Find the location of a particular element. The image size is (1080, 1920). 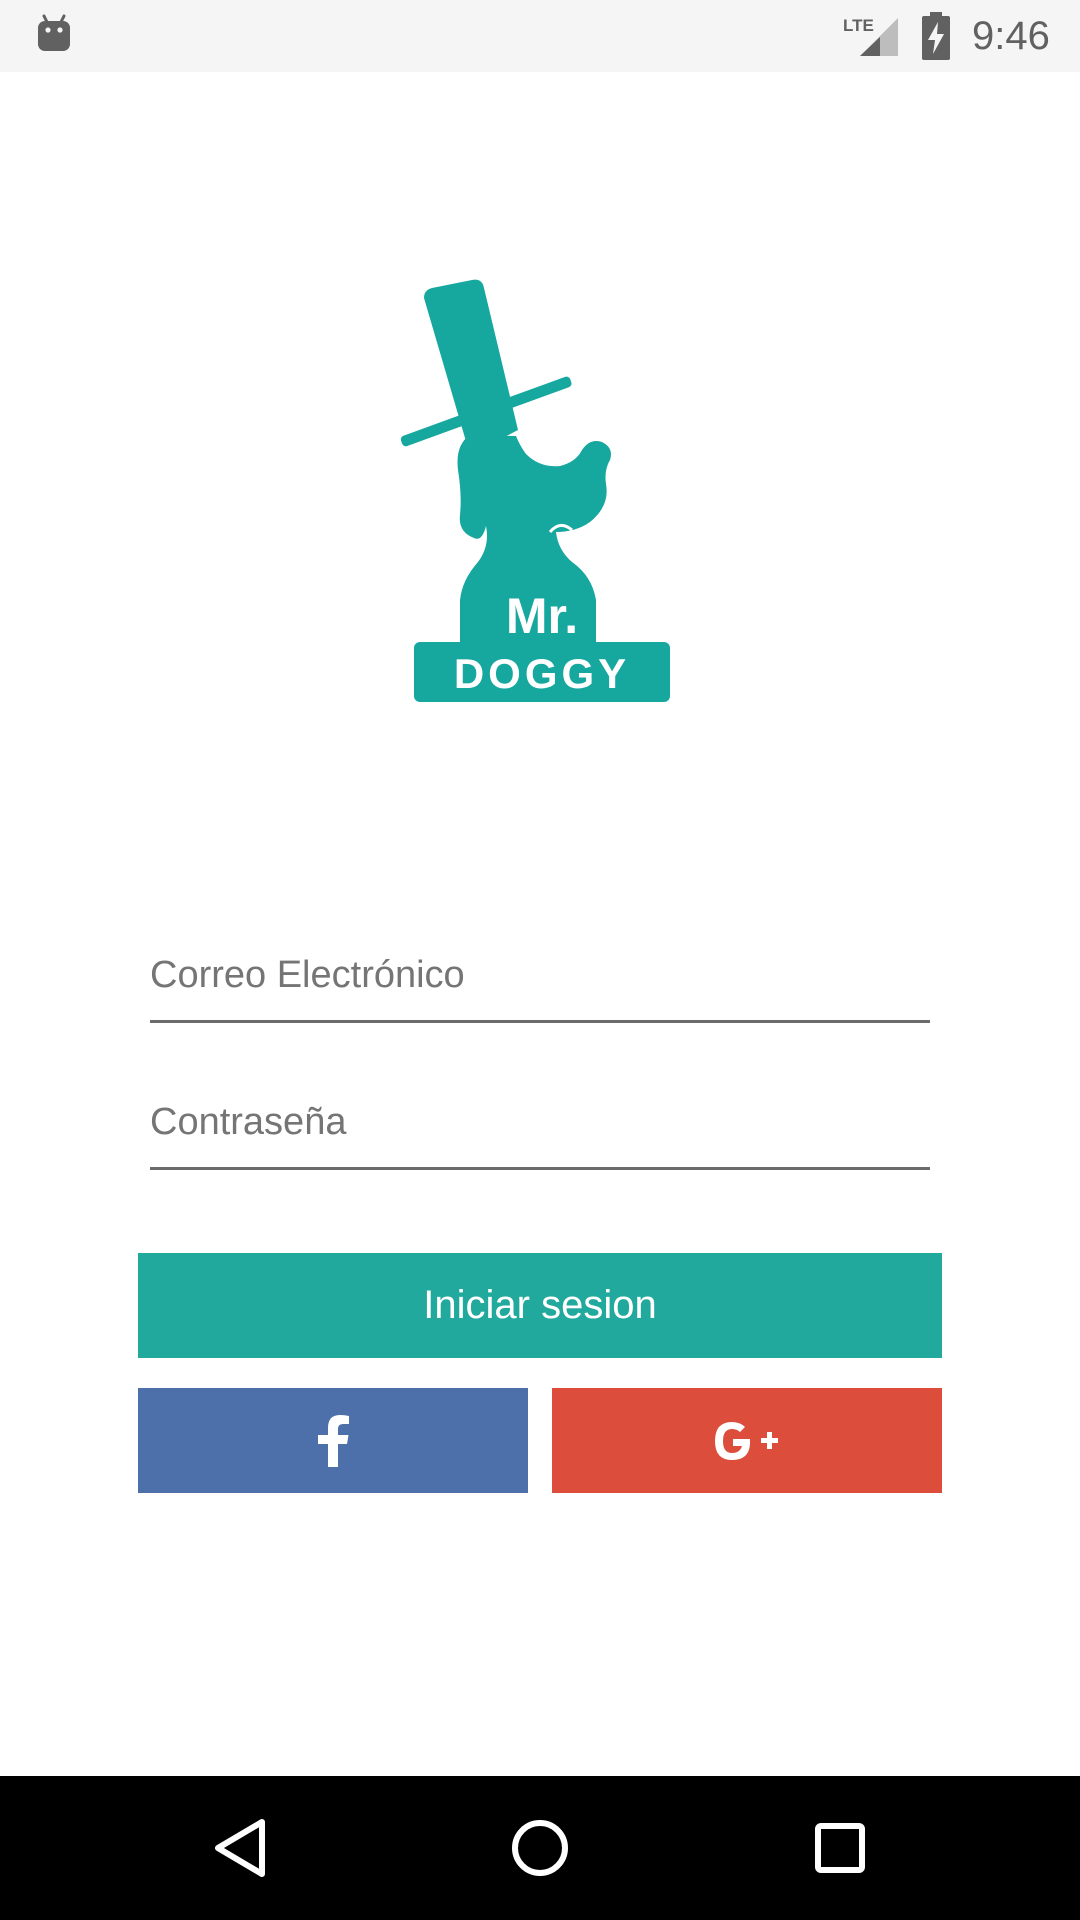

home-icon is located at coordinates (540, 1848).